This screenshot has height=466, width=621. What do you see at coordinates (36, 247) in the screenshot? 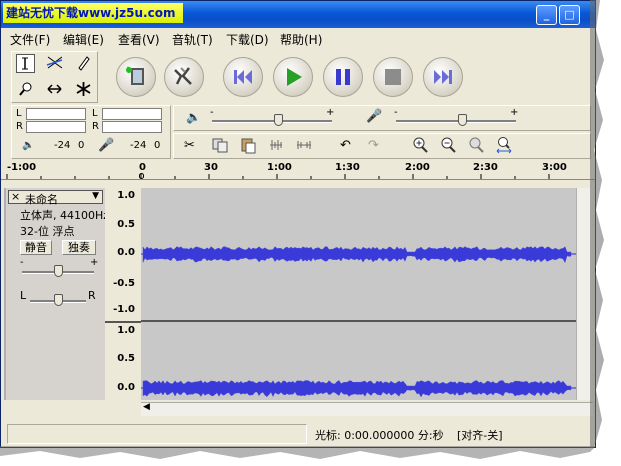
I see `mute-button: 静音` at bounding box center [36, 247].